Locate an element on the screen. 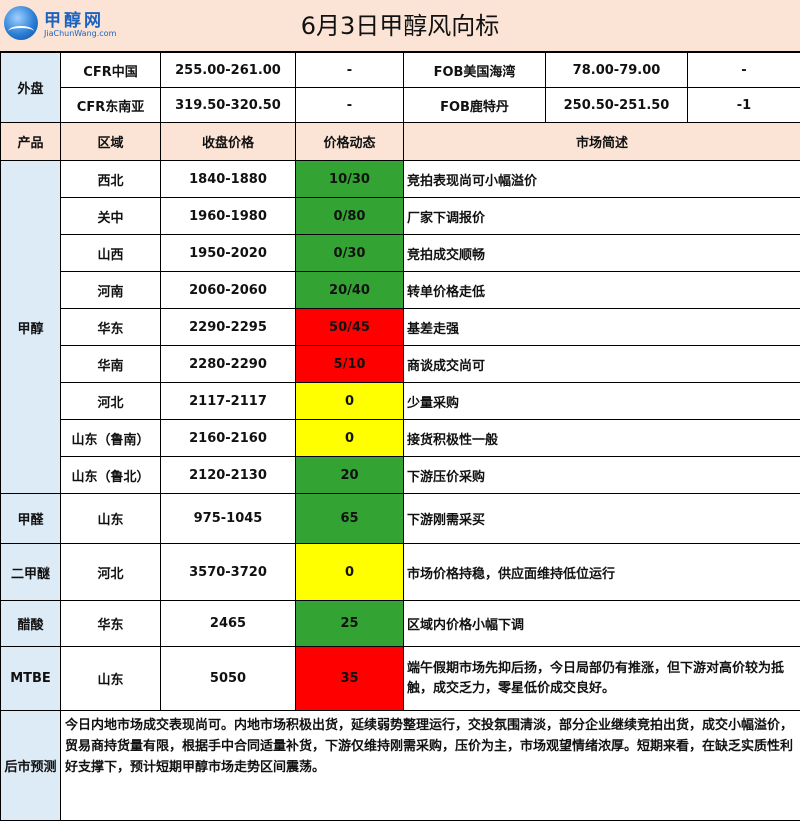 The width and height of the screenshot is (800, 821). column-header-row: 产品 区域 收盘价格 价格动态 市场简述 is located at coordinates (400, 142).